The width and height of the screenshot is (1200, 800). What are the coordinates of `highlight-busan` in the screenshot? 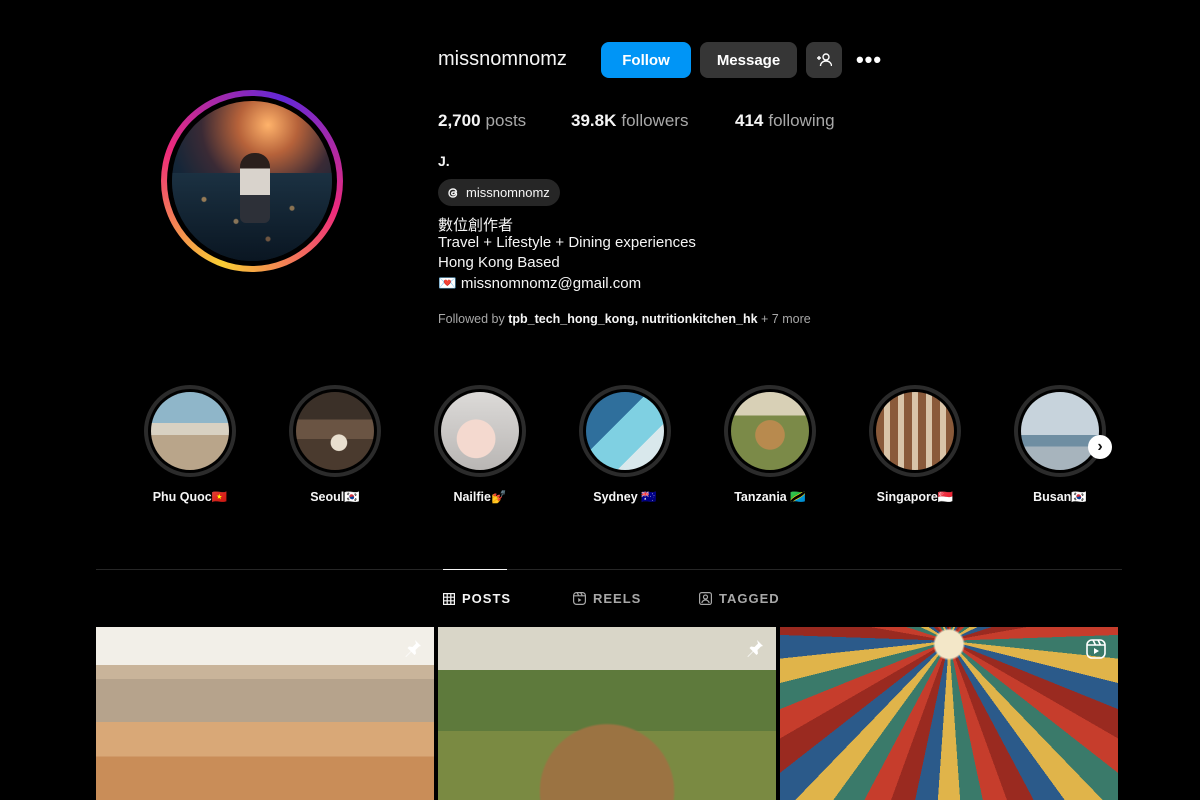 It's located at (1060, 431).